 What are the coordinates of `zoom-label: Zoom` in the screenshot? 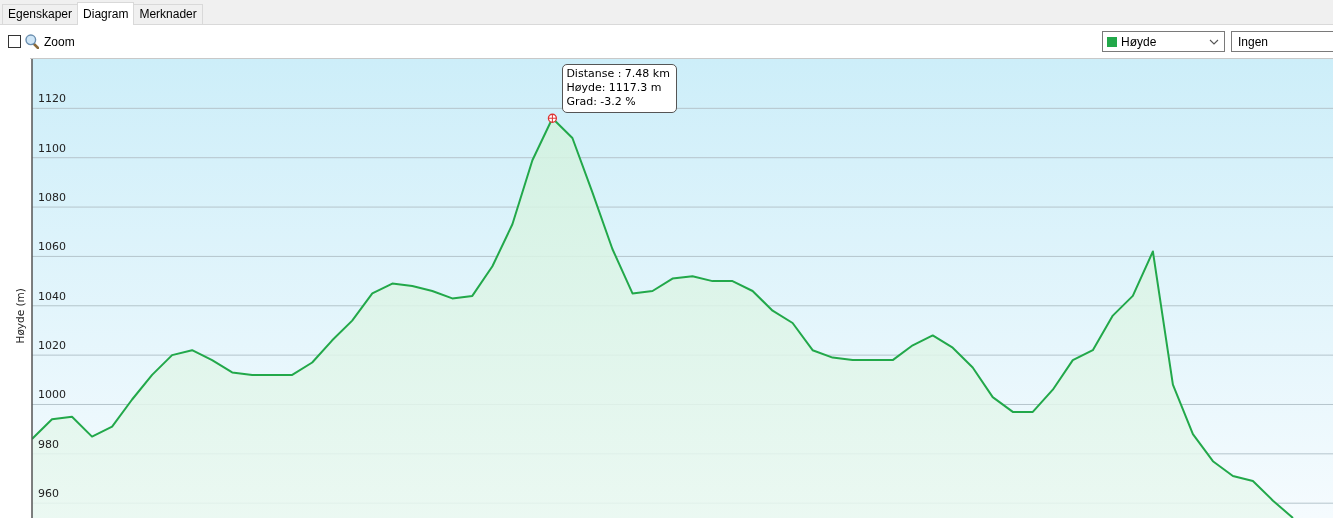 It's located at (59, 41).